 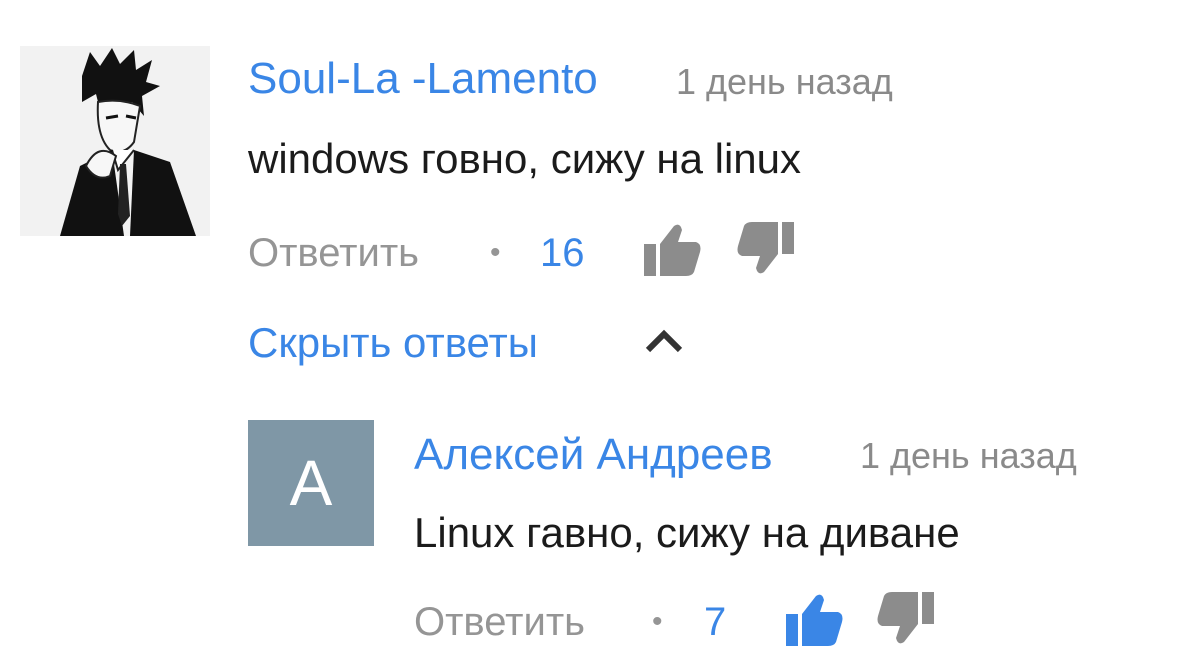 I want to click on reply-text: Linux гавно, сижу на диване, so click(x=687, y=532).